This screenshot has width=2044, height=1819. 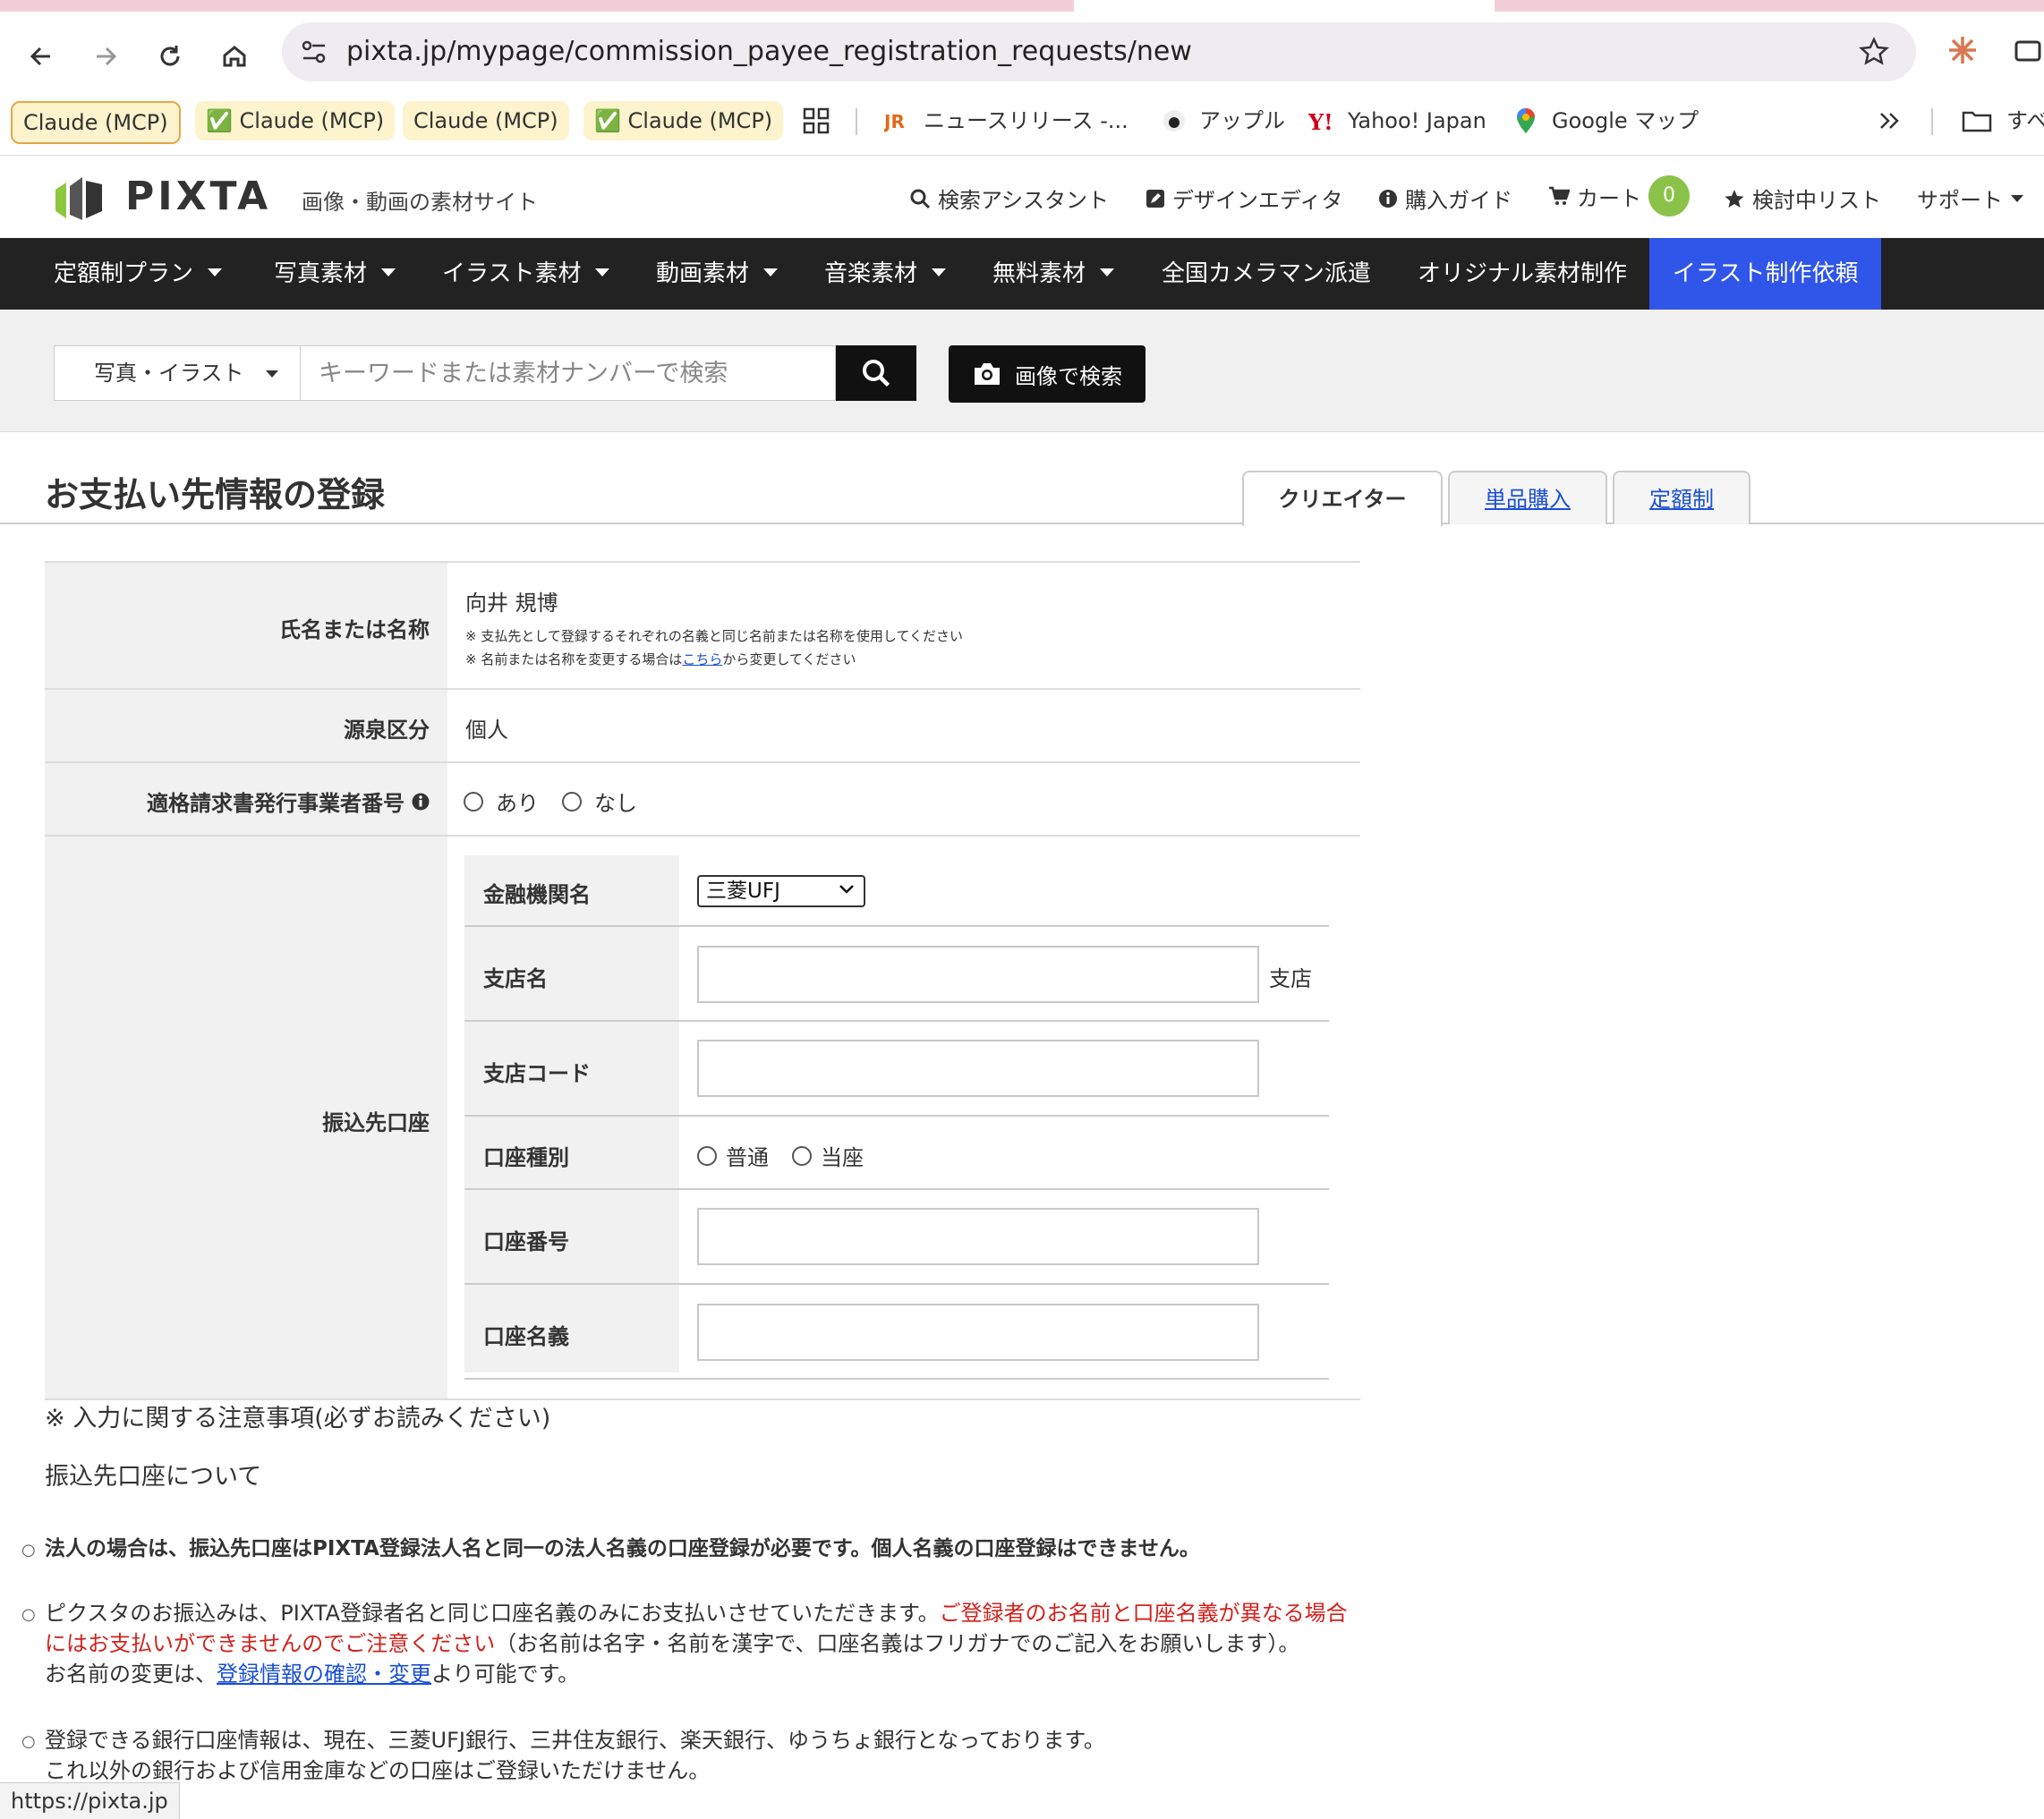 What do you see at coordinates (388, 272) in the screenshot?
I see `caret-down-icon` at bounding box center [388, 272].